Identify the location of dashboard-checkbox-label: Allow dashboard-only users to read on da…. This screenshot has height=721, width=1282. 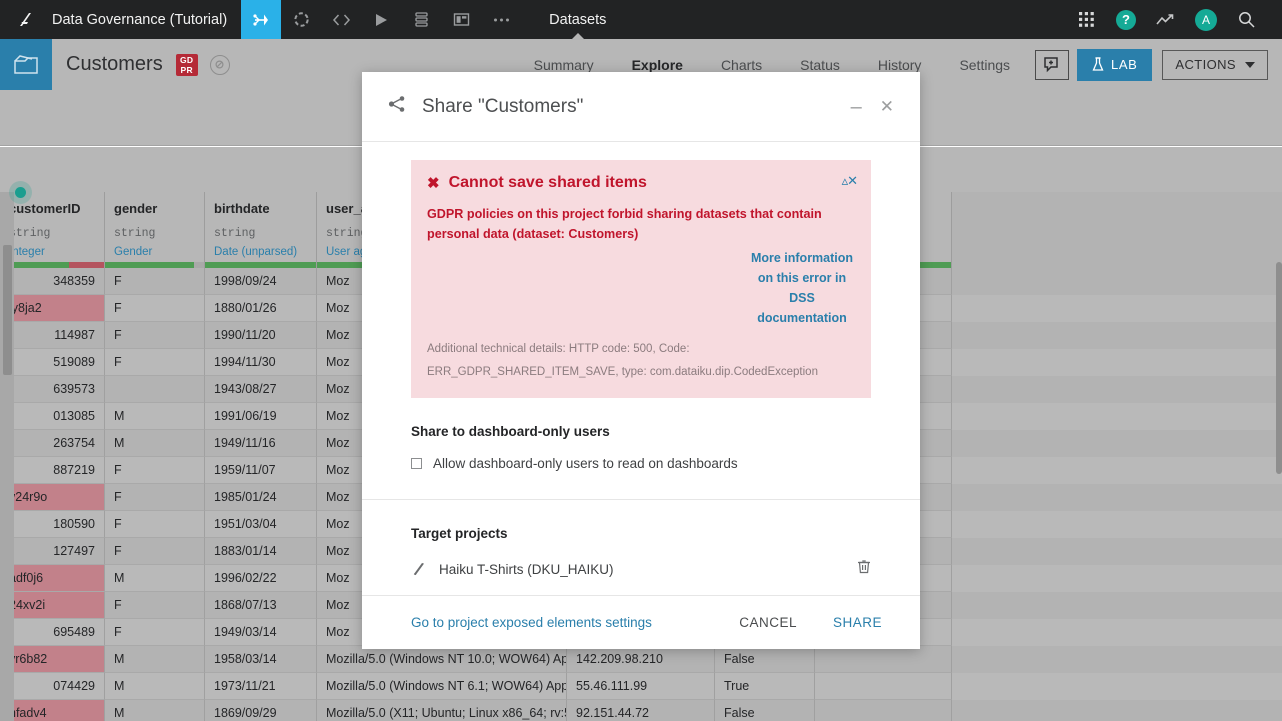
(585, 463).